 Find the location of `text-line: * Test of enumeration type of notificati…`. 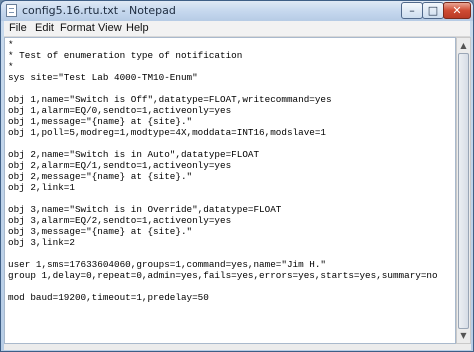

text-line: * Test of enumeration type of notificati… is located at coordinates (125, 55).